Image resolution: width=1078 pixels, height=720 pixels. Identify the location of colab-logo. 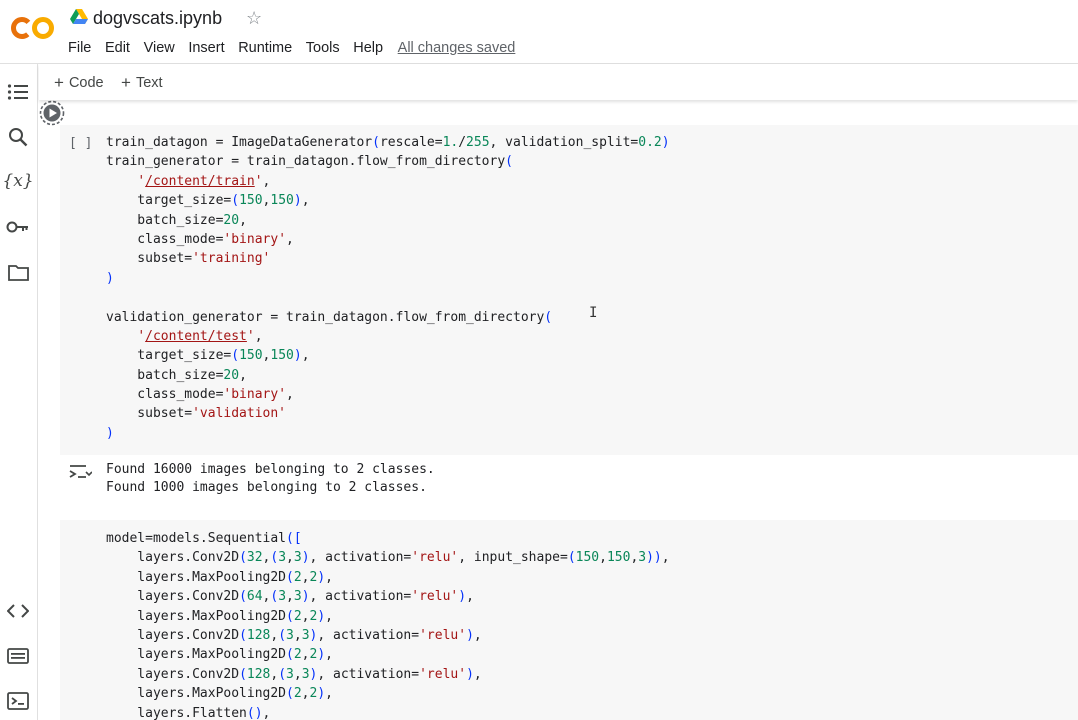
(33, 28).